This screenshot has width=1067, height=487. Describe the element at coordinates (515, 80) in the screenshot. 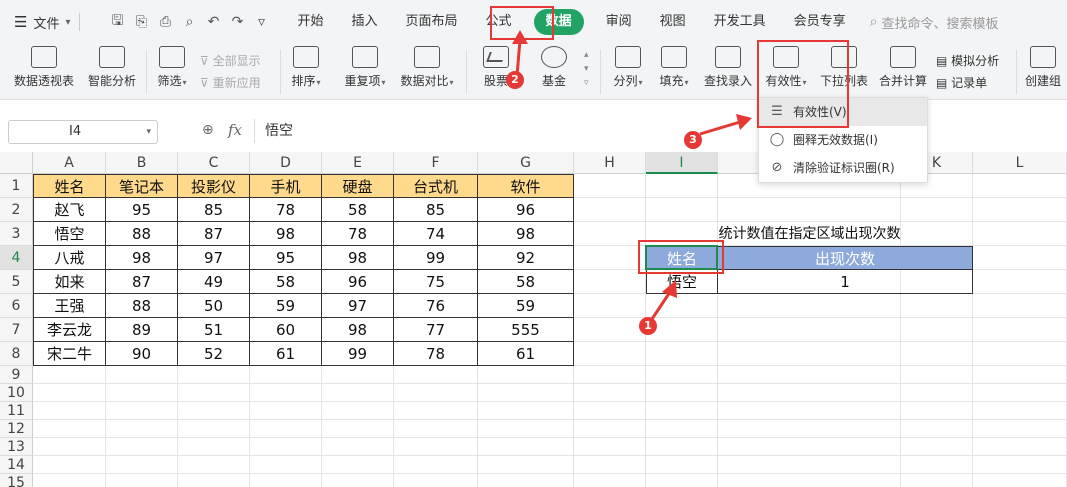

I see `step-badge-2: 2` at that location.